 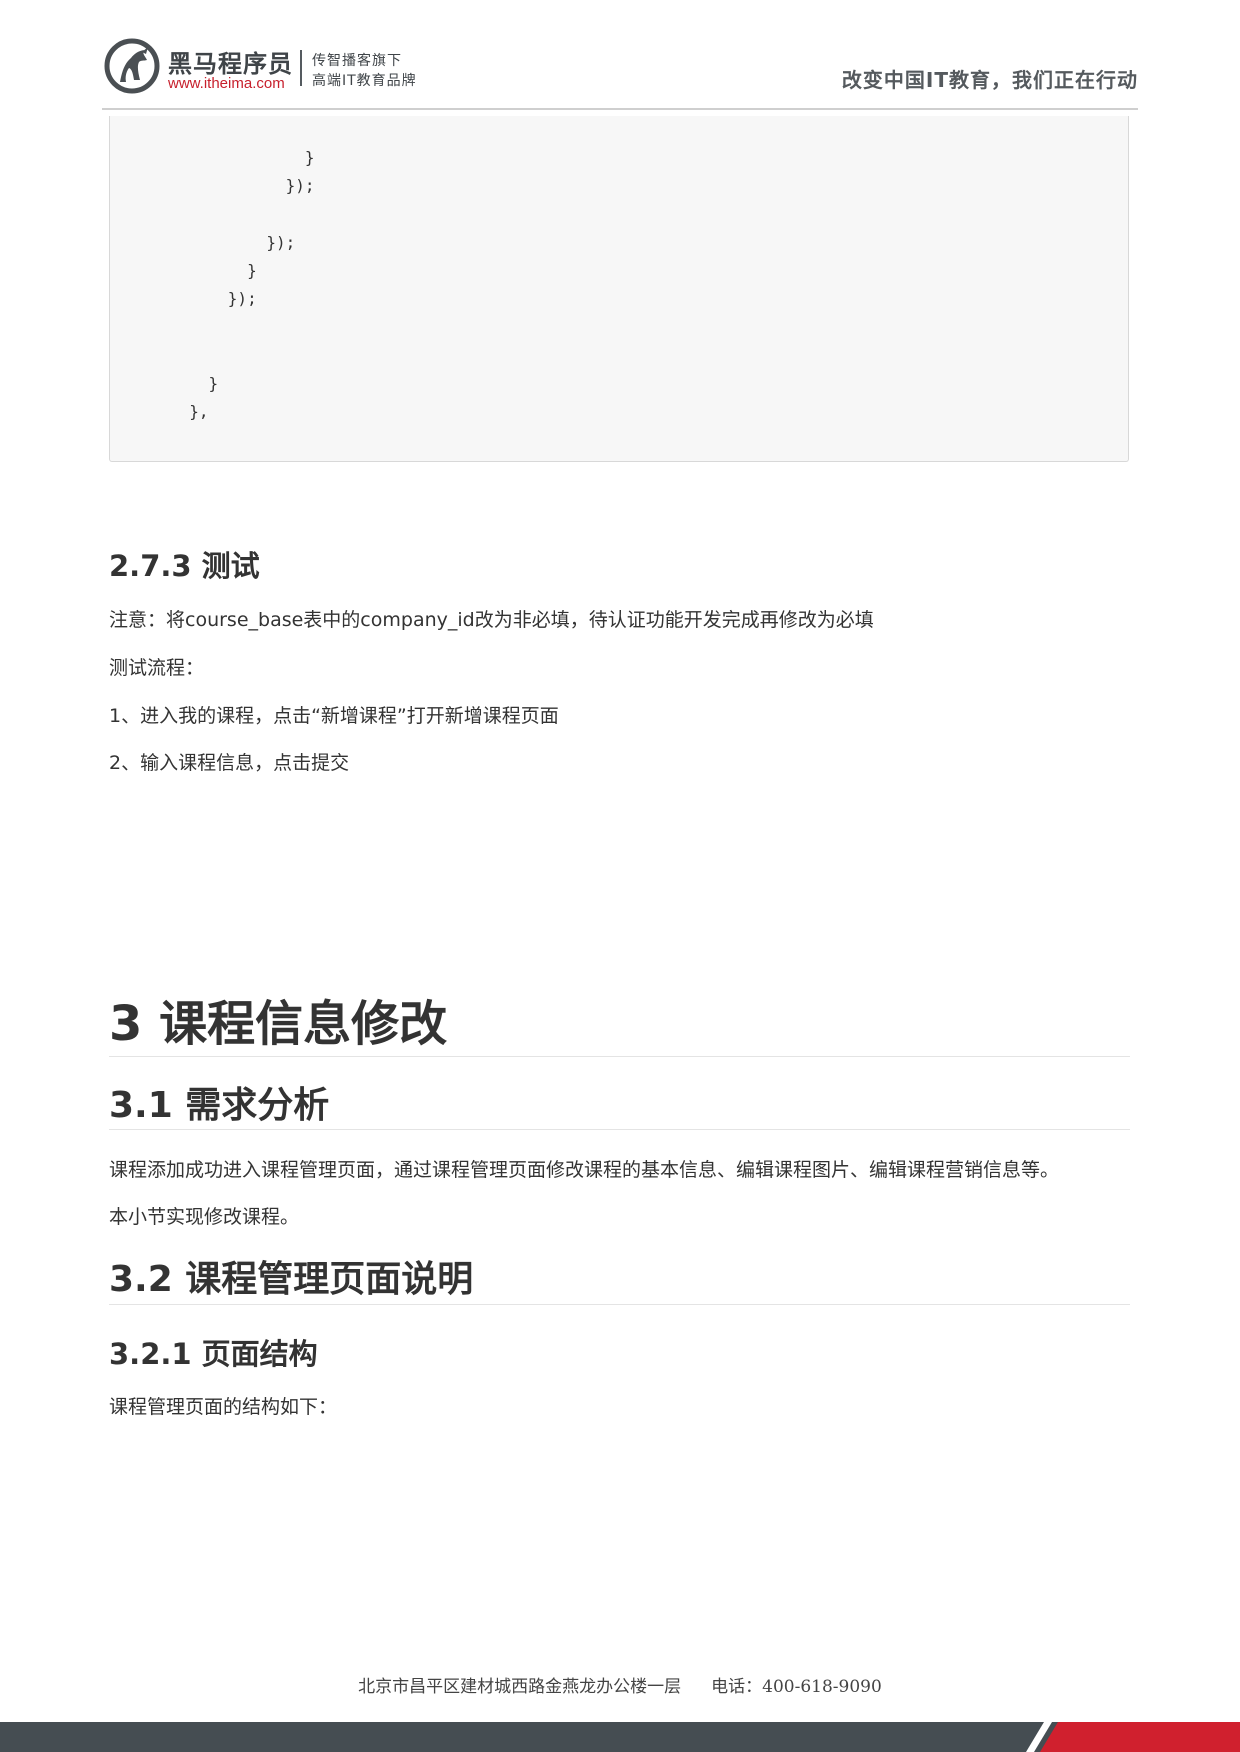 What do you see at coordinates (226, 83) in the screenshot?
I see `brand-url: www.itheima.com` at bounding box center [226, 83].